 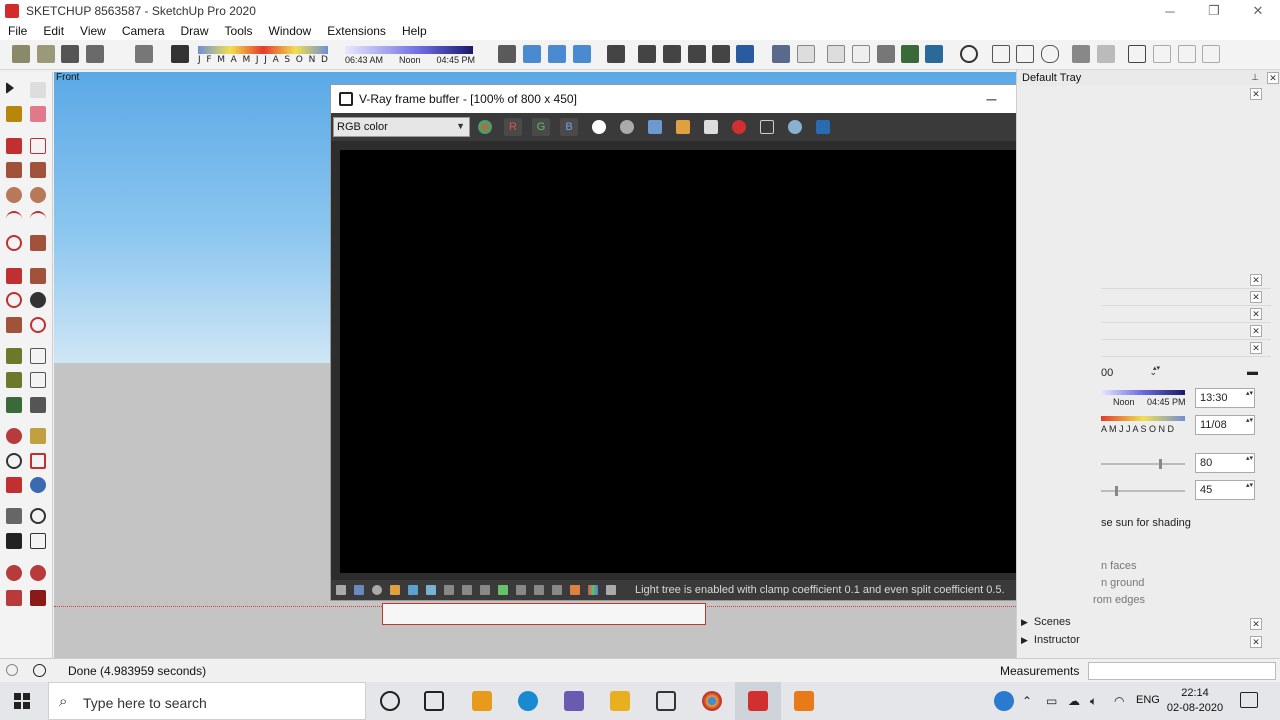 What do you see at coordinates (144, 54) in the screenshot?
I see `shed-icon` at bounding box center [144, 54].